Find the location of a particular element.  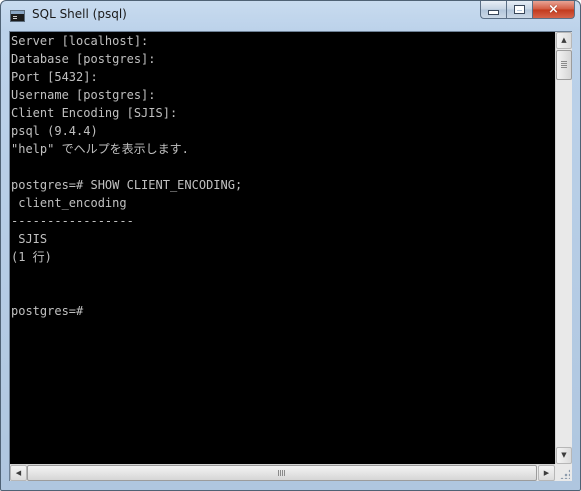

console-line: Client Encoding [SJIS]: is located at coordinates (94, 113).